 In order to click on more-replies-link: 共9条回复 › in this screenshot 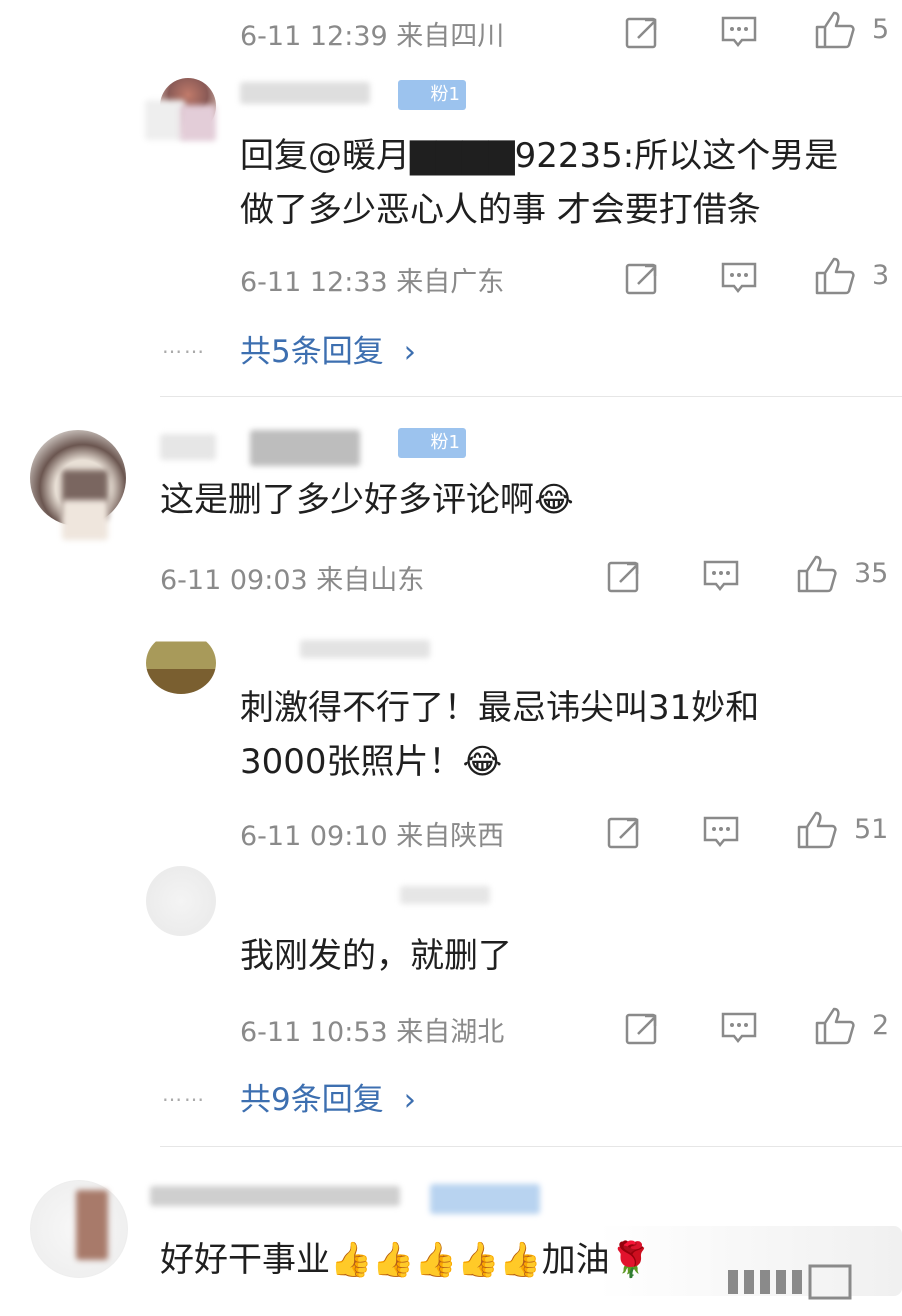, I will do `click(328, 1096)`.